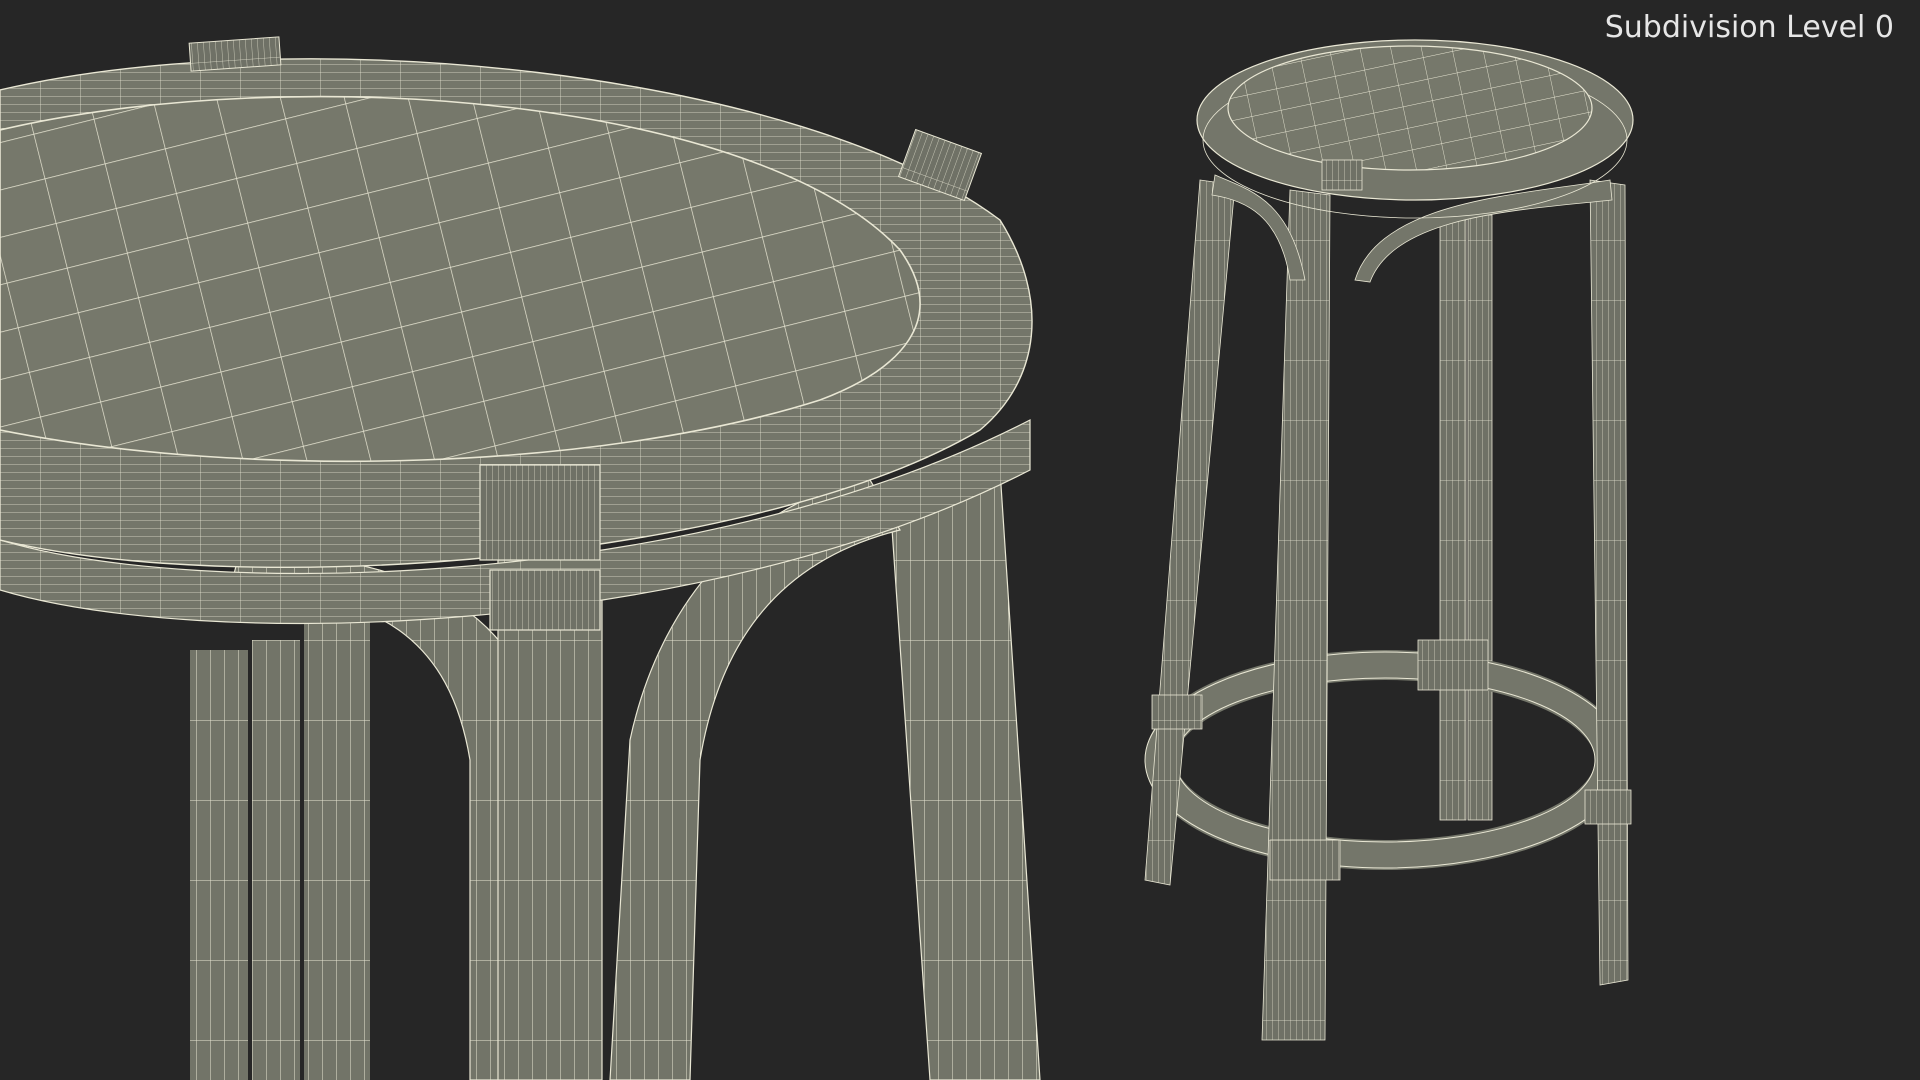 This screenshot has height=1080, width=1920. What do you see at coordinates (1342, 175) in the screenshot?
I see `stool-wrap-front` at bounding box center [1342, 175].